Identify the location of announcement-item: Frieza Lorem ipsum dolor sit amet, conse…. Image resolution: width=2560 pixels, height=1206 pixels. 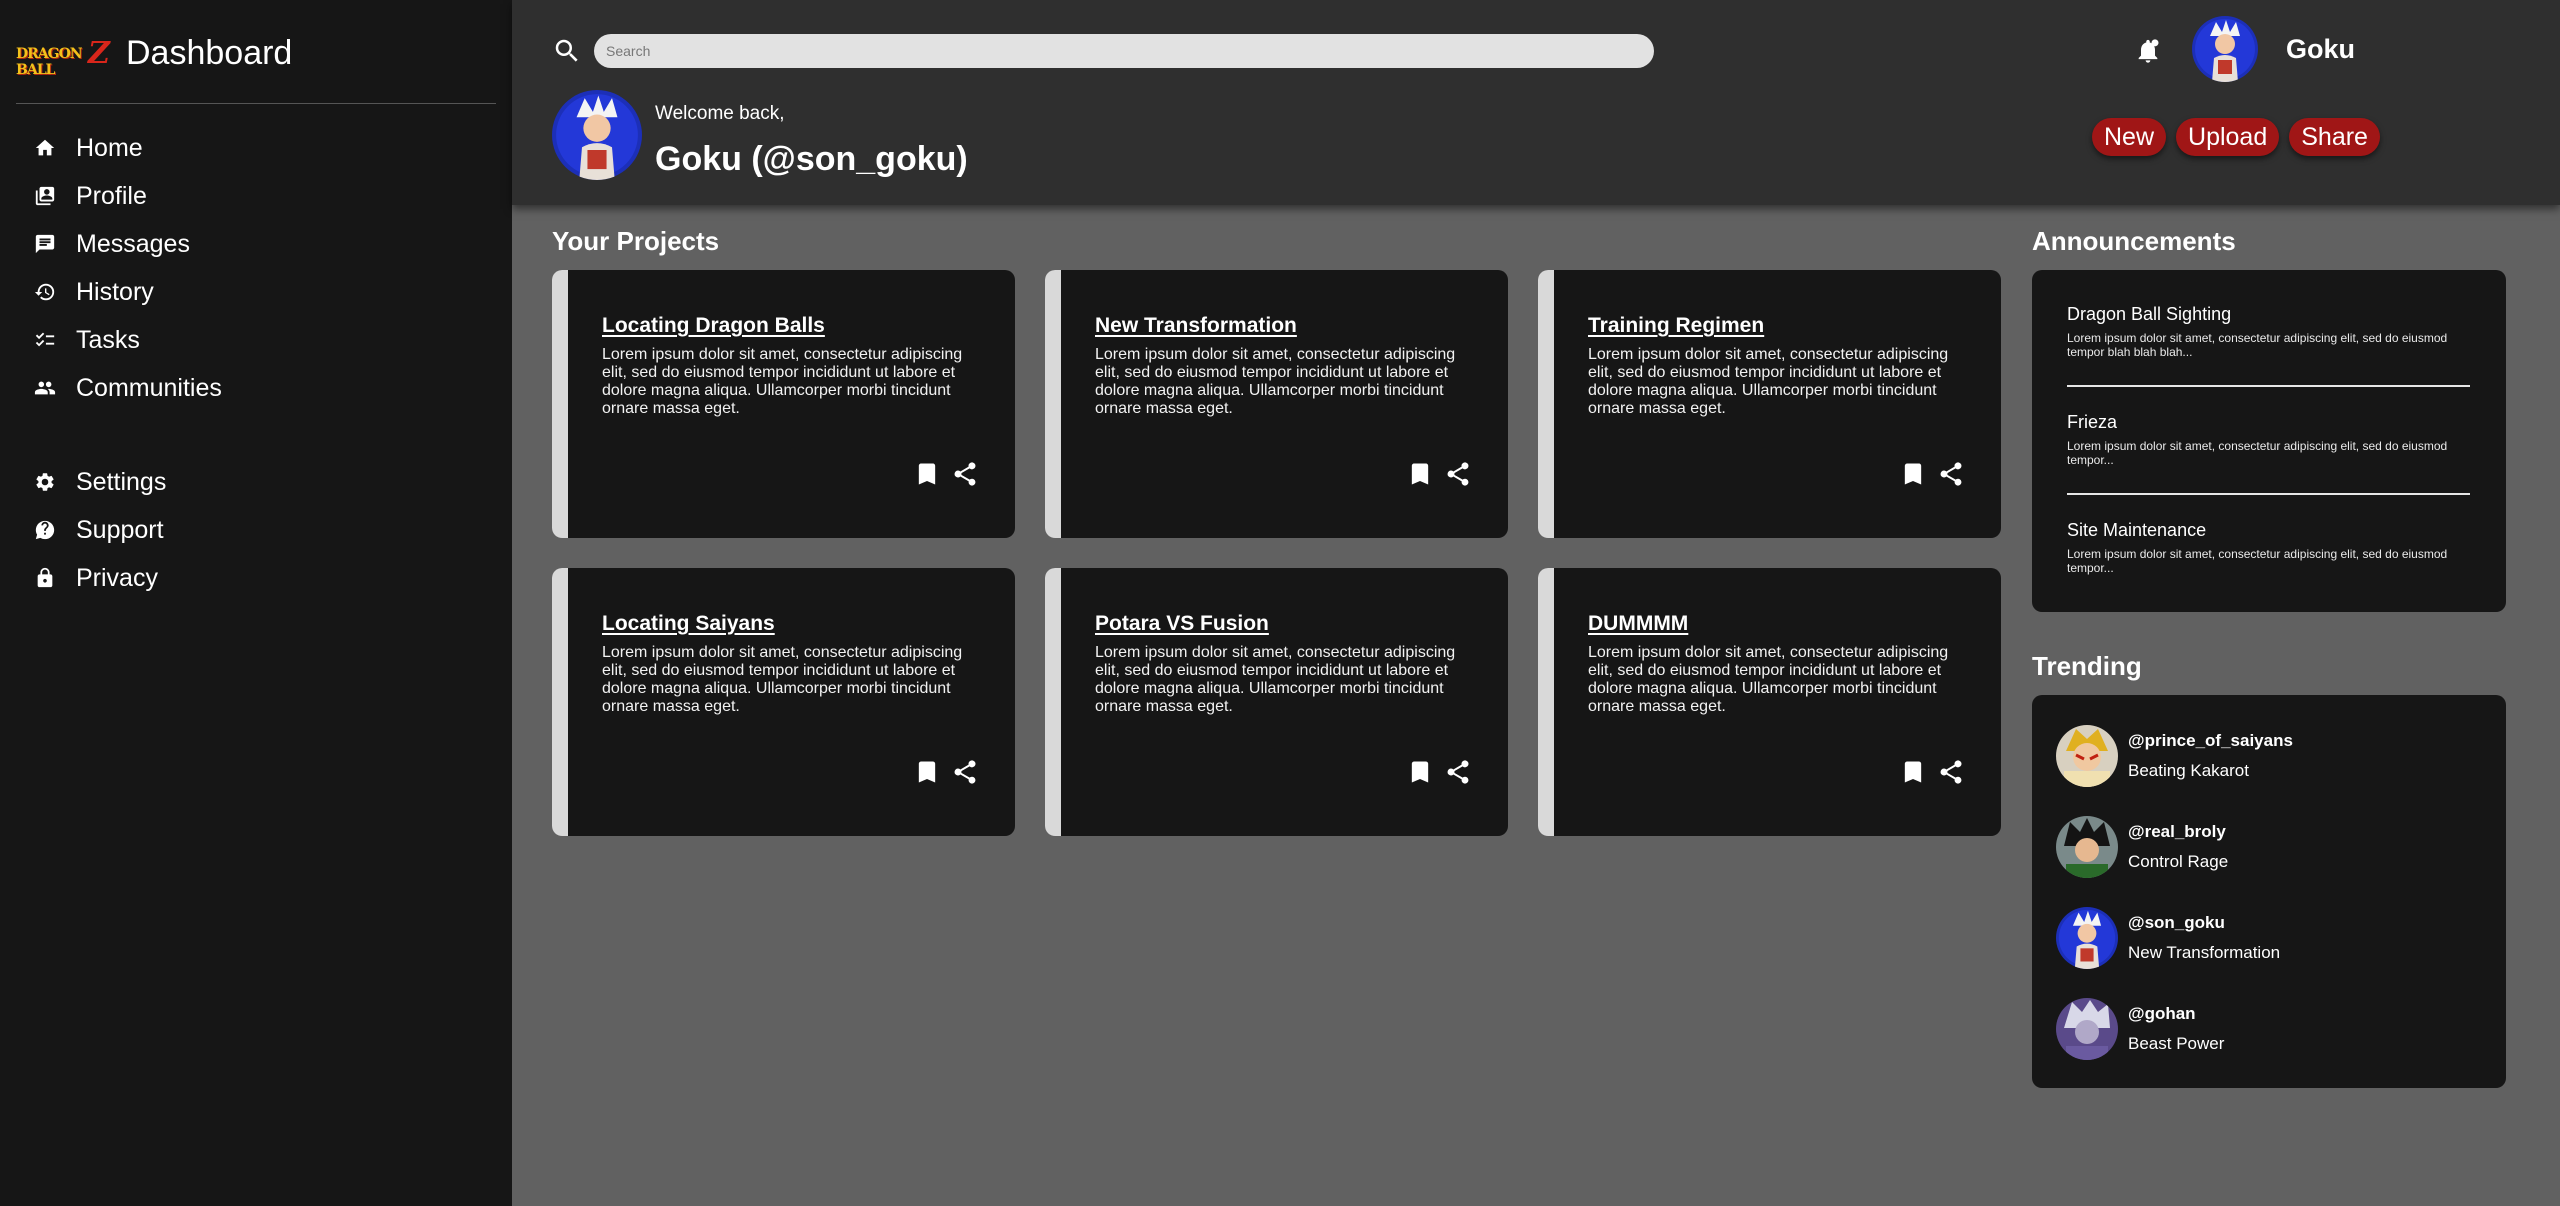
(2268, 439).